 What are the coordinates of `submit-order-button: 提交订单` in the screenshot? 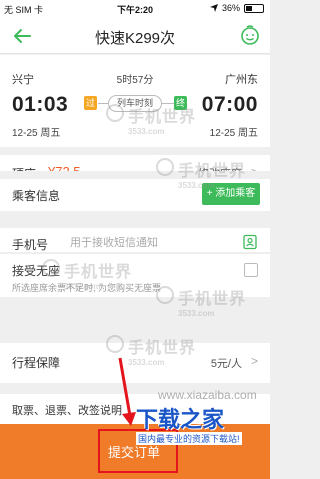 It's located at (135, 451).